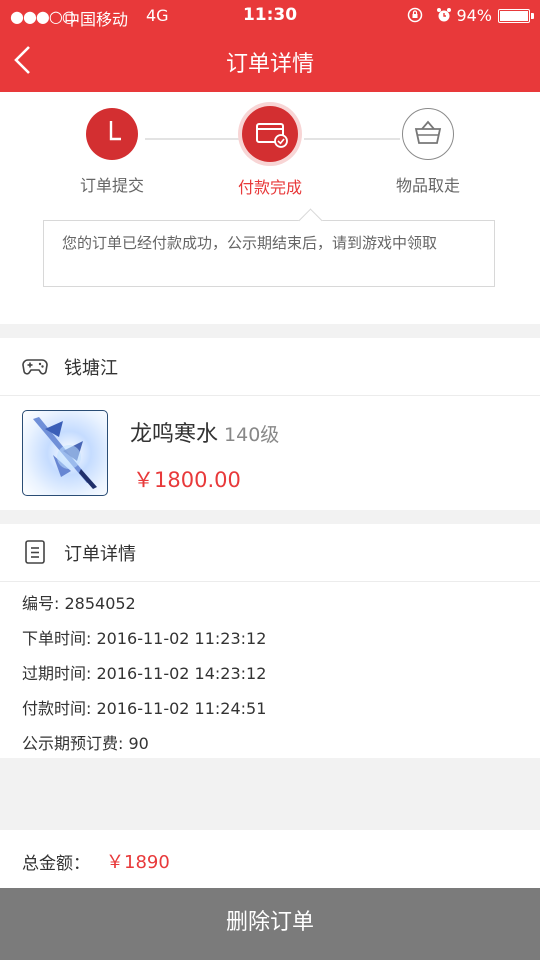 Image resolution: width=540 pixels, height=960 pixels. Describe the element at coordinates (269, 64) in the screenshot. I see `page-title: 订单详情` at that location.